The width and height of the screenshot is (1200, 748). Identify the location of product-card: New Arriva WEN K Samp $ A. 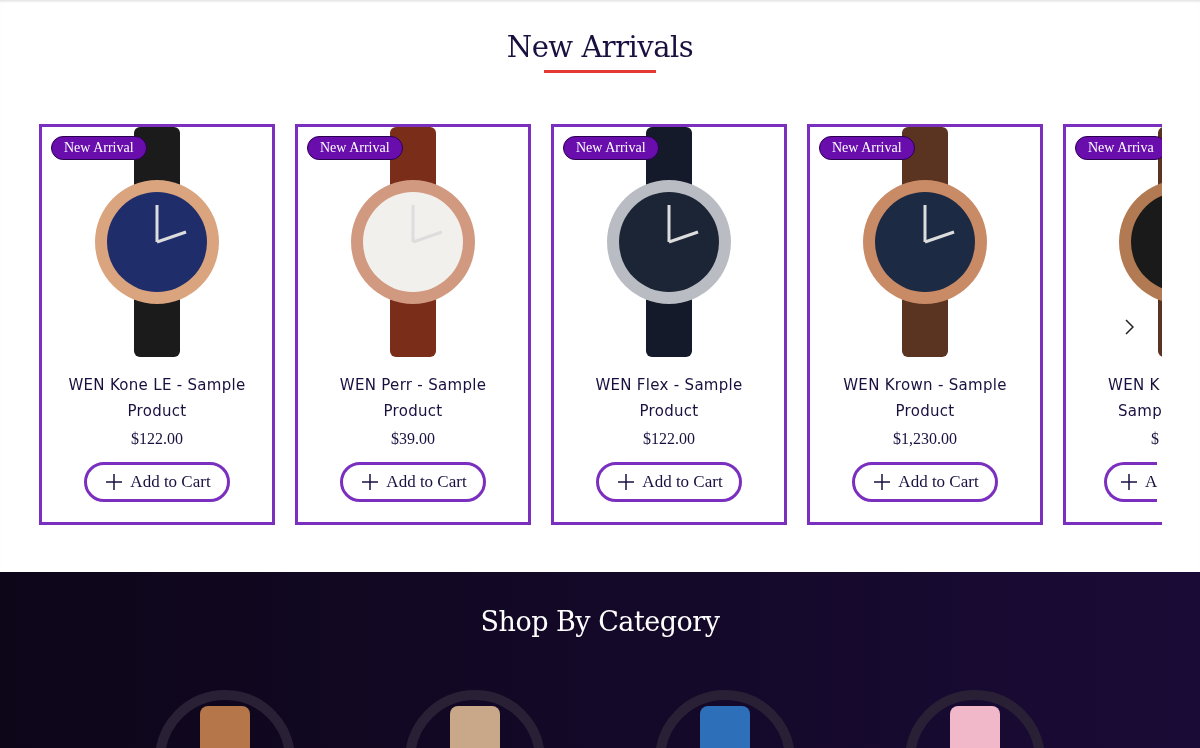
(1112, 324).